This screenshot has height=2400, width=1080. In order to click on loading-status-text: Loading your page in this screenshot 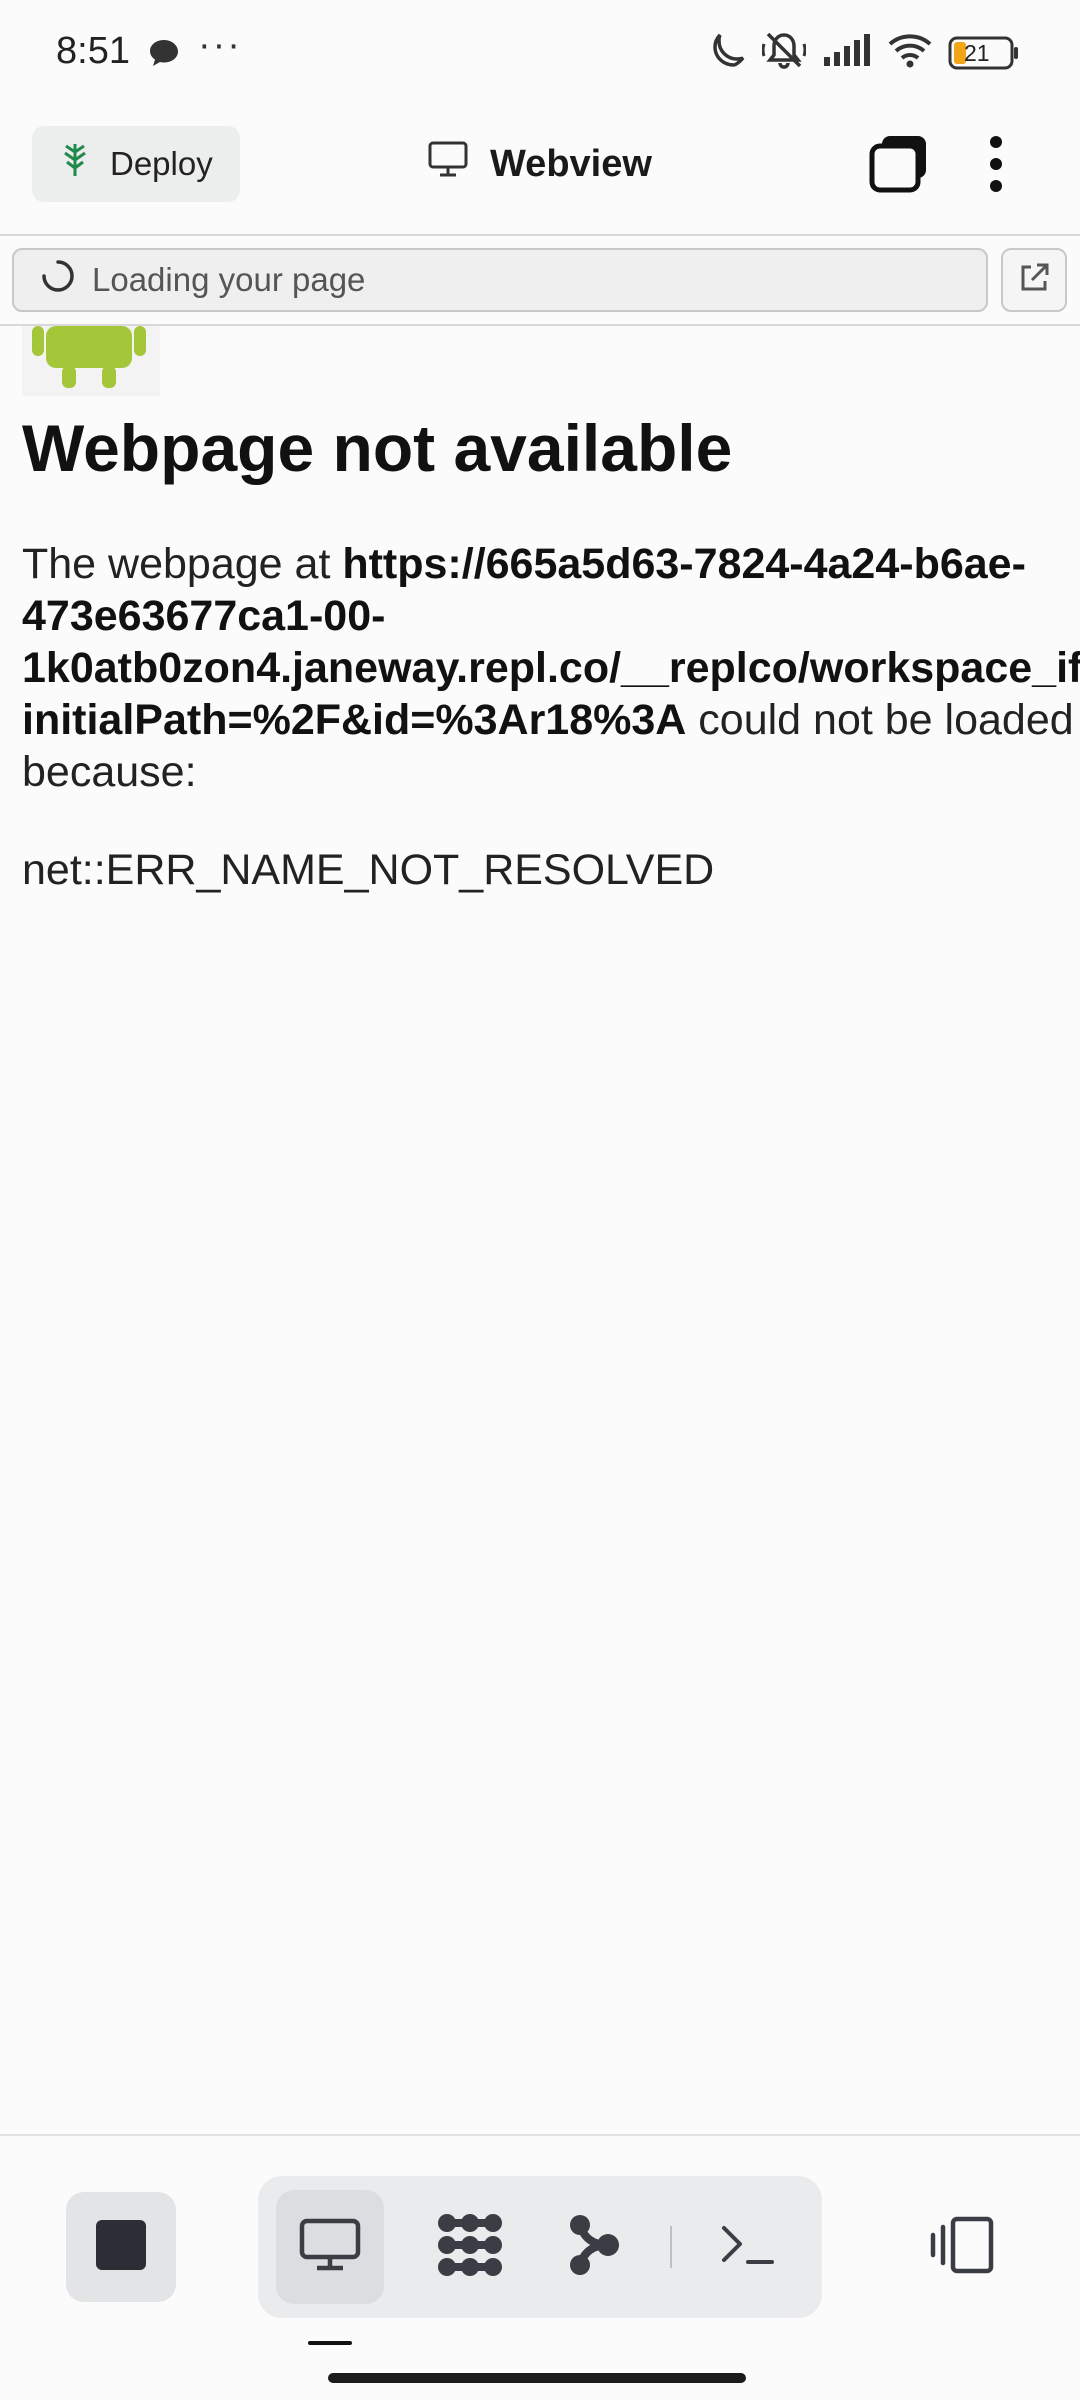, I will do `click(229, 279)`.